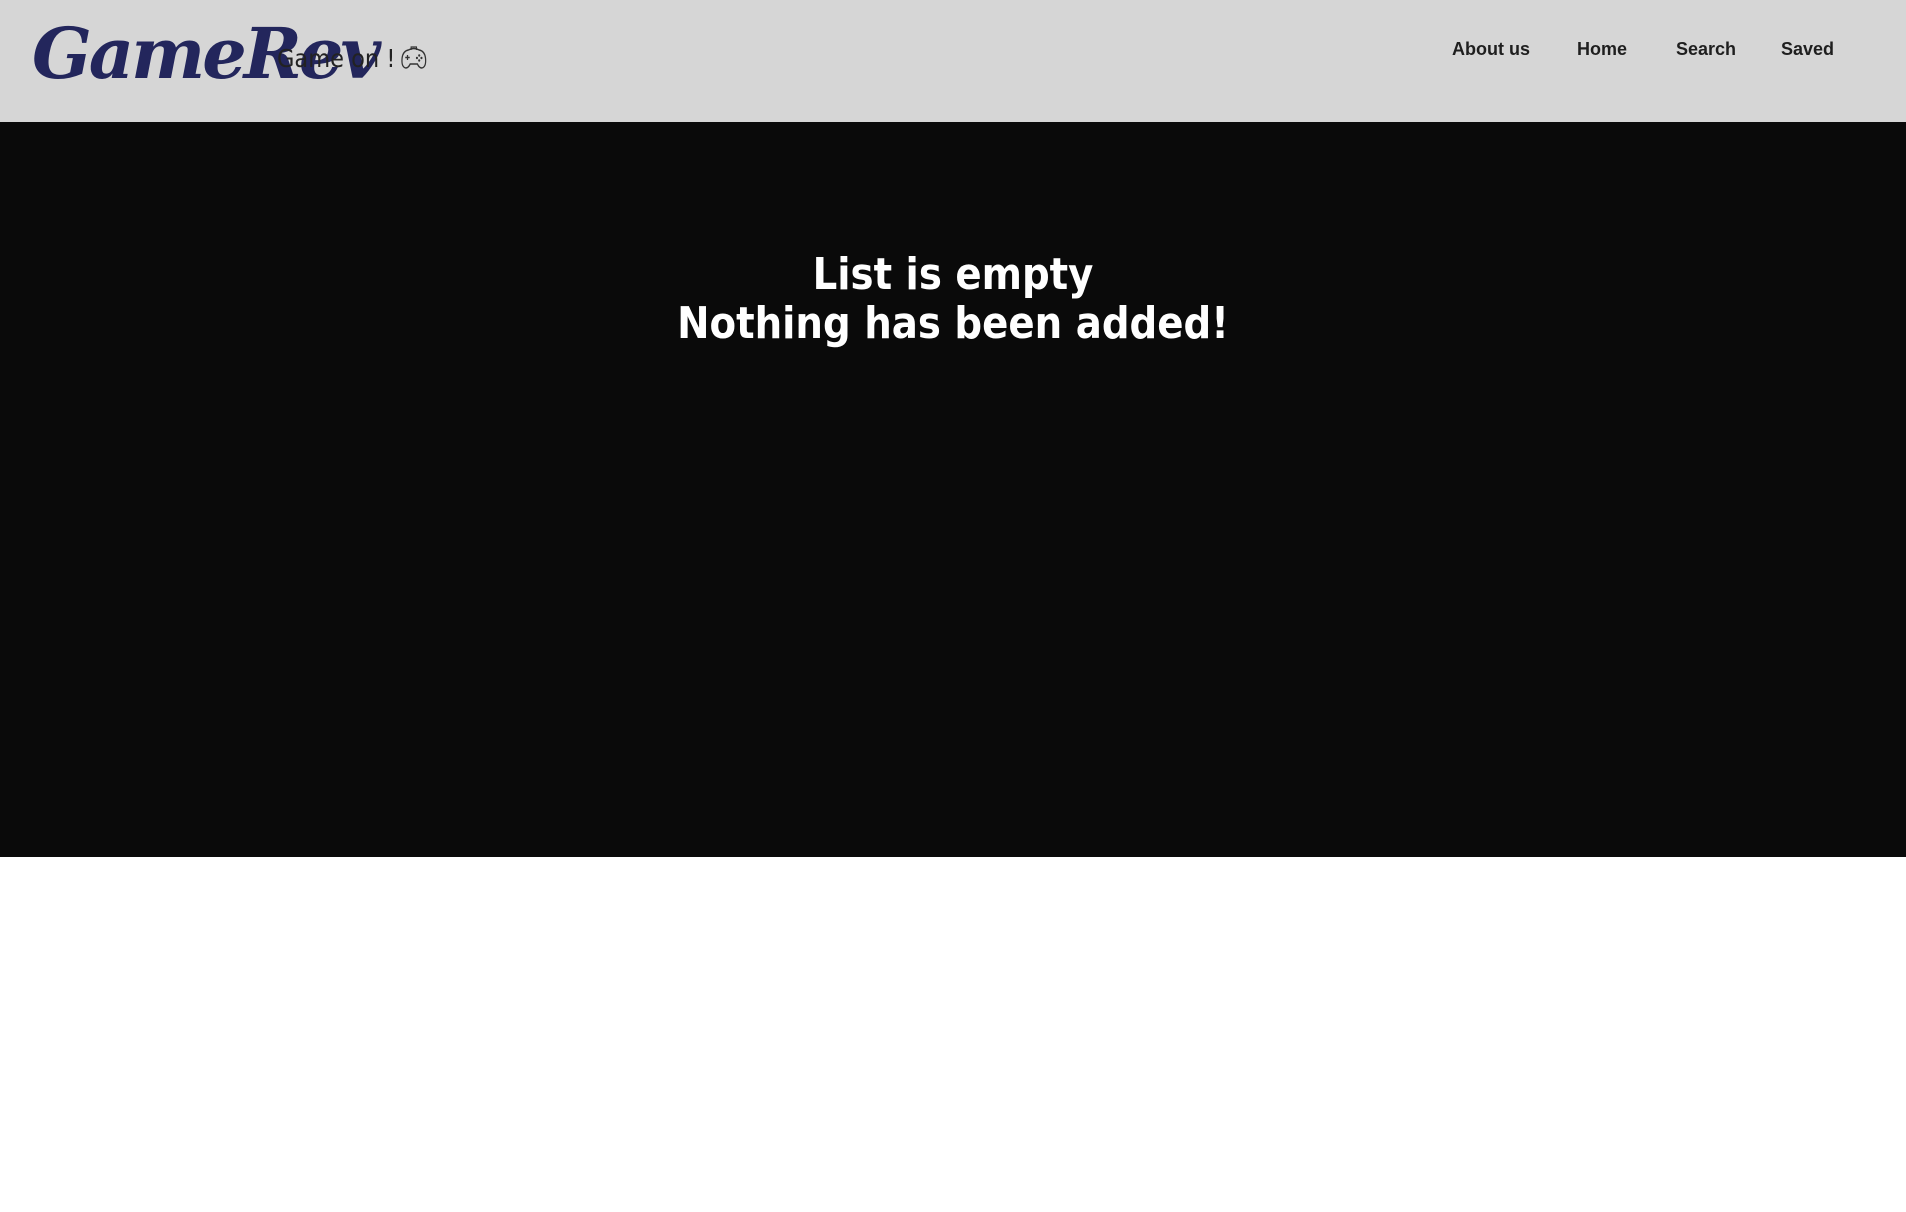 This screenshot has height=1212, width=1906. I want to click on tagline: Game on !, so click(352, 58).